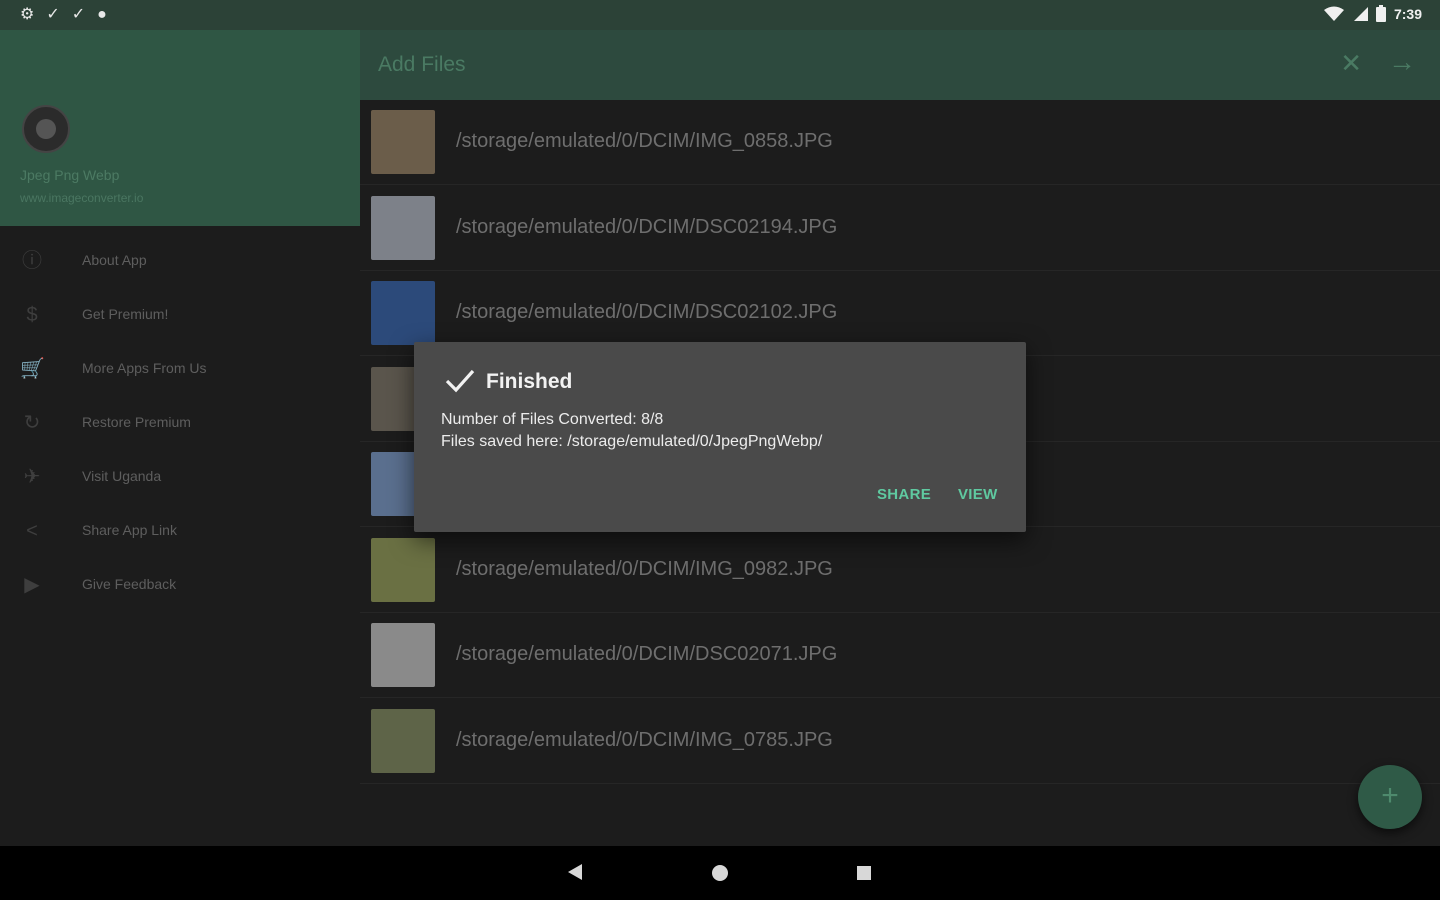 The width and height of the screenshot is (1440, 900). What do you see at coordinates (900, 741) in the screenshot?
I see `file-row: /storage/emulated/0/DCIM/IMG_0785.JPG` at bounding box center [900, 741].